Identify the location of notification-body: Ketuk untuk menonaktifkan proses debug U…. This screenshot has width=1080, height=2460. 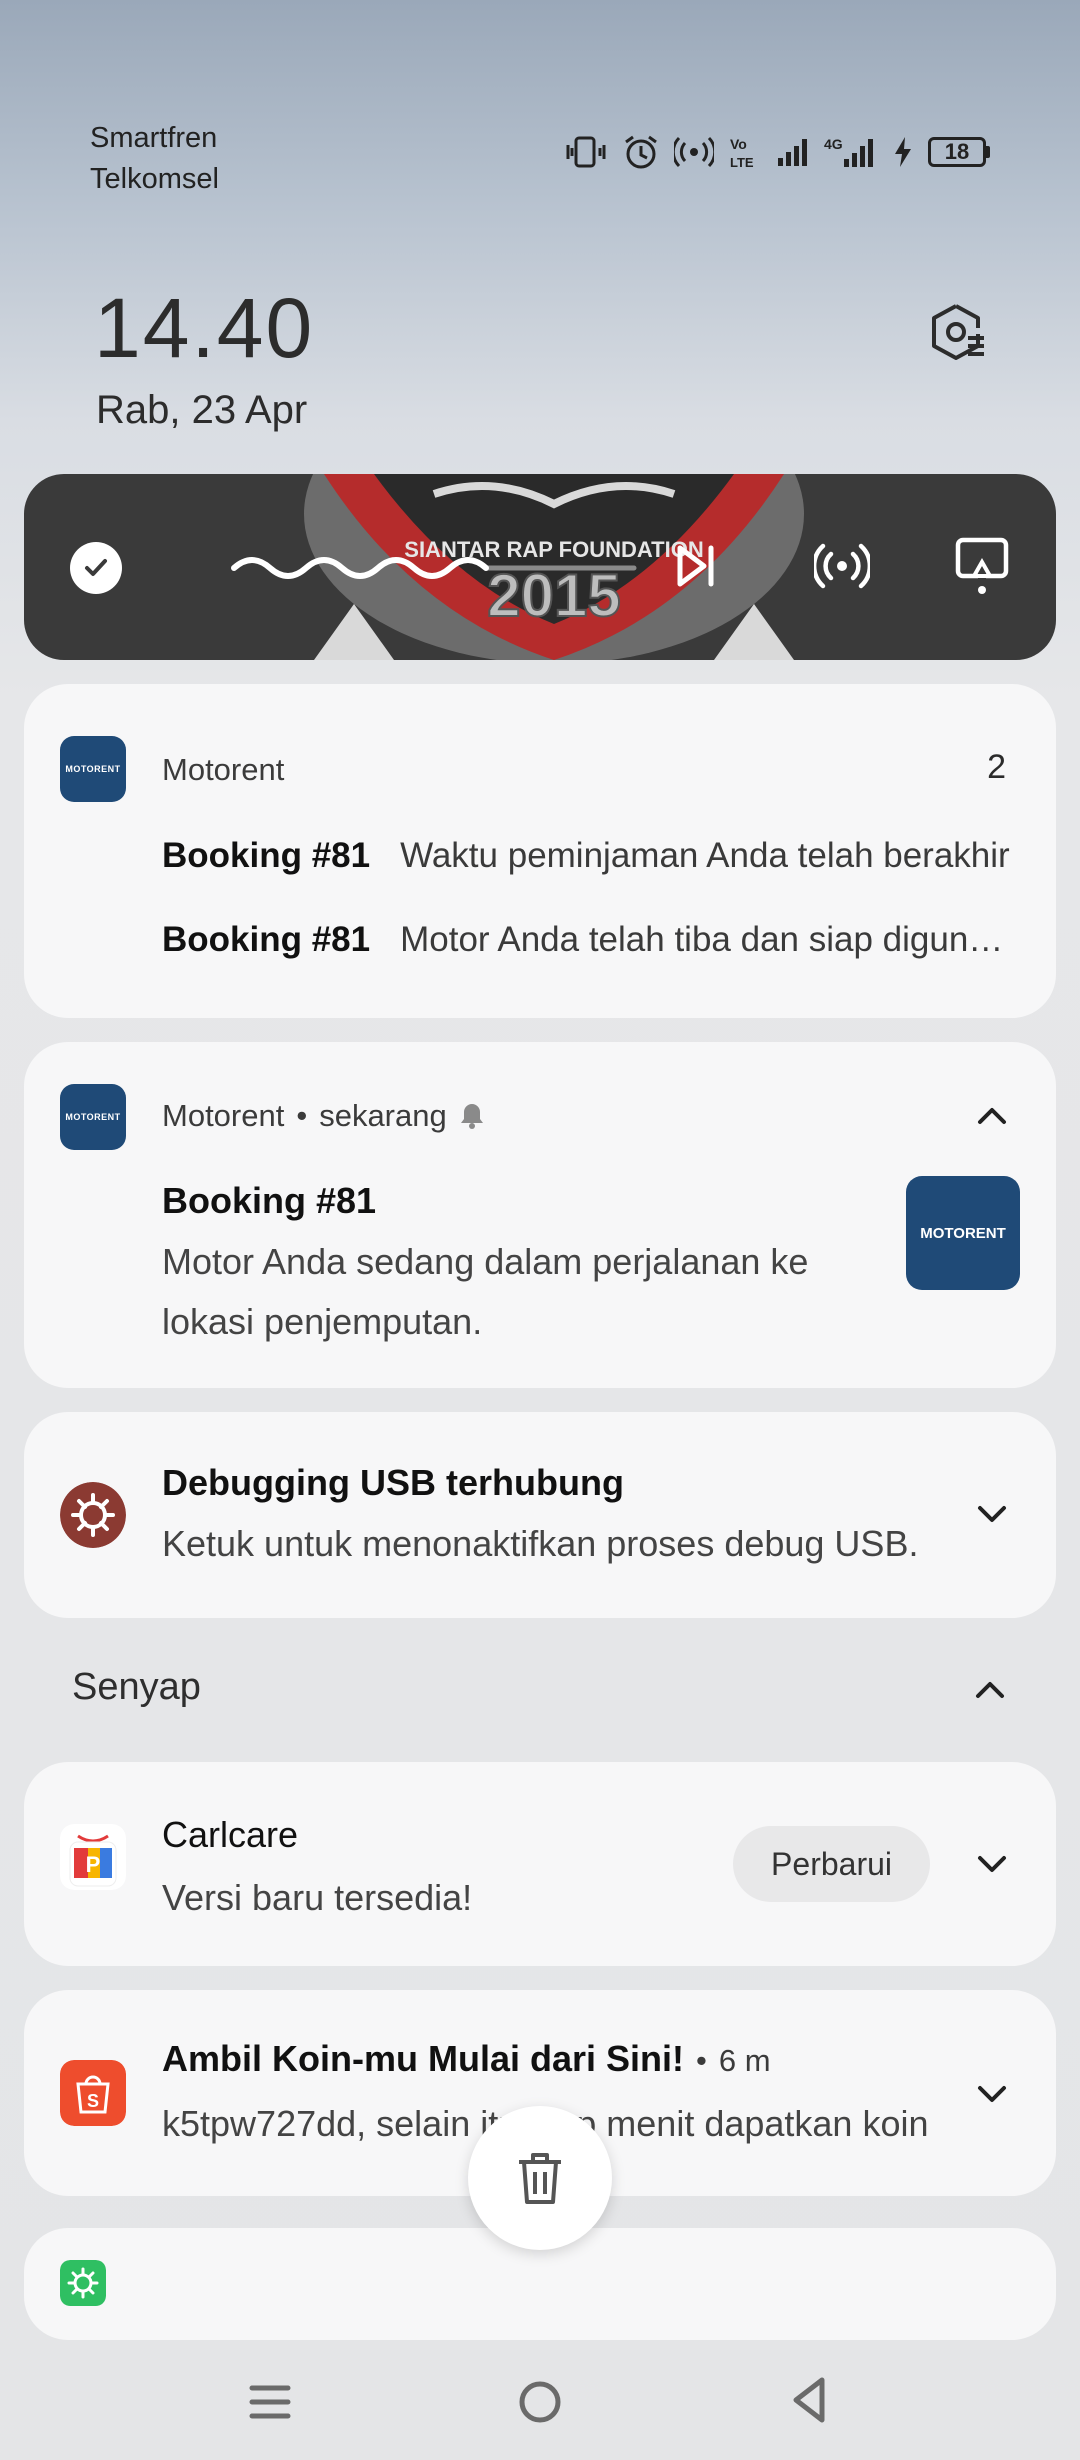
(540, 1543).